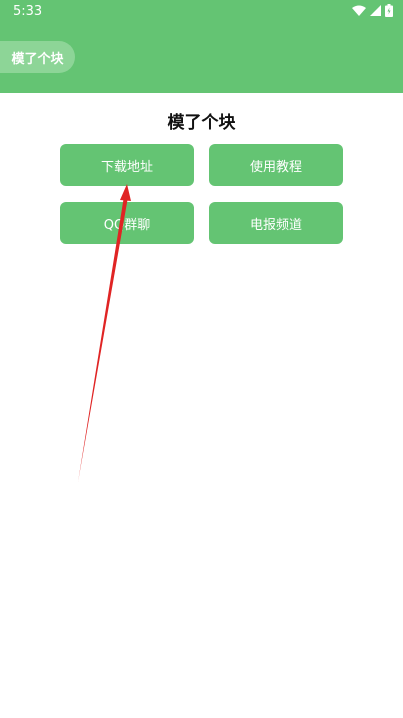  I want to click on app-name-chip: 模了个块, so click(37, 57).